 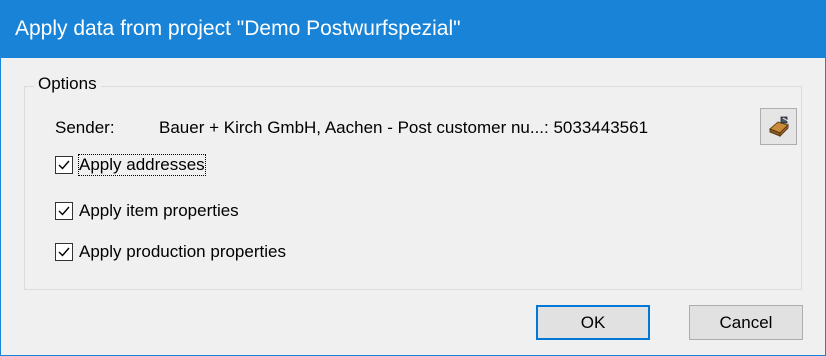 I want to click on cancel-button: Cancel, so click(x=746, y=322).